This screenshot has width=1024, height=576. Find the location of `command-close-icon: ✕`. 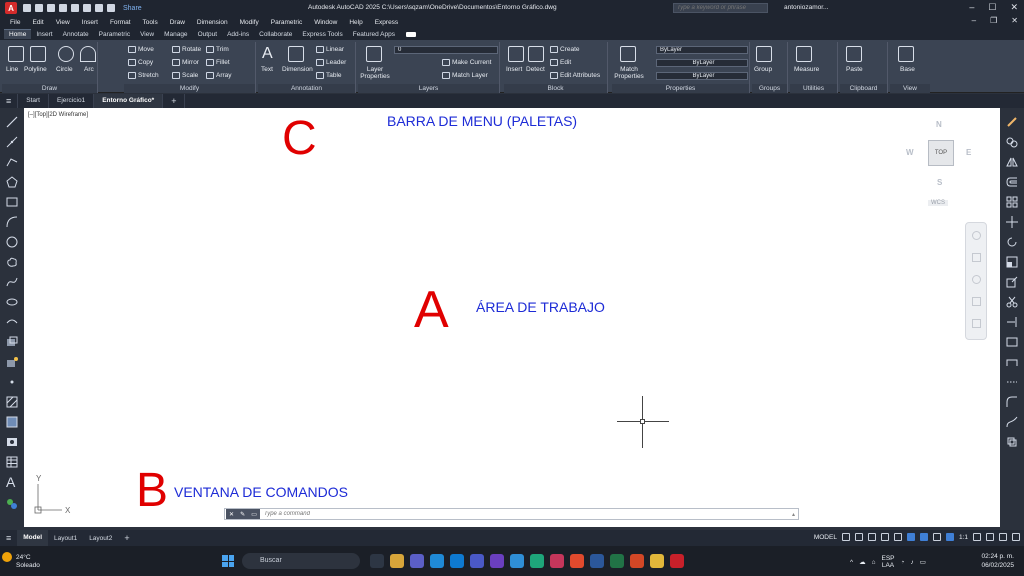

command-close-icon: ✕ is located at coordinates (231, 514).